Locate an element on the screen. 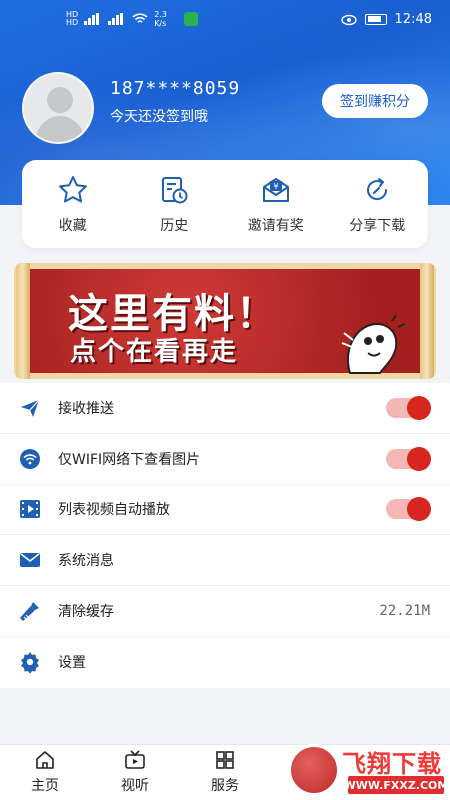 The width and height of the screenshot is (450, 800). clock: 12:48 is located at coordinates (413, 19).